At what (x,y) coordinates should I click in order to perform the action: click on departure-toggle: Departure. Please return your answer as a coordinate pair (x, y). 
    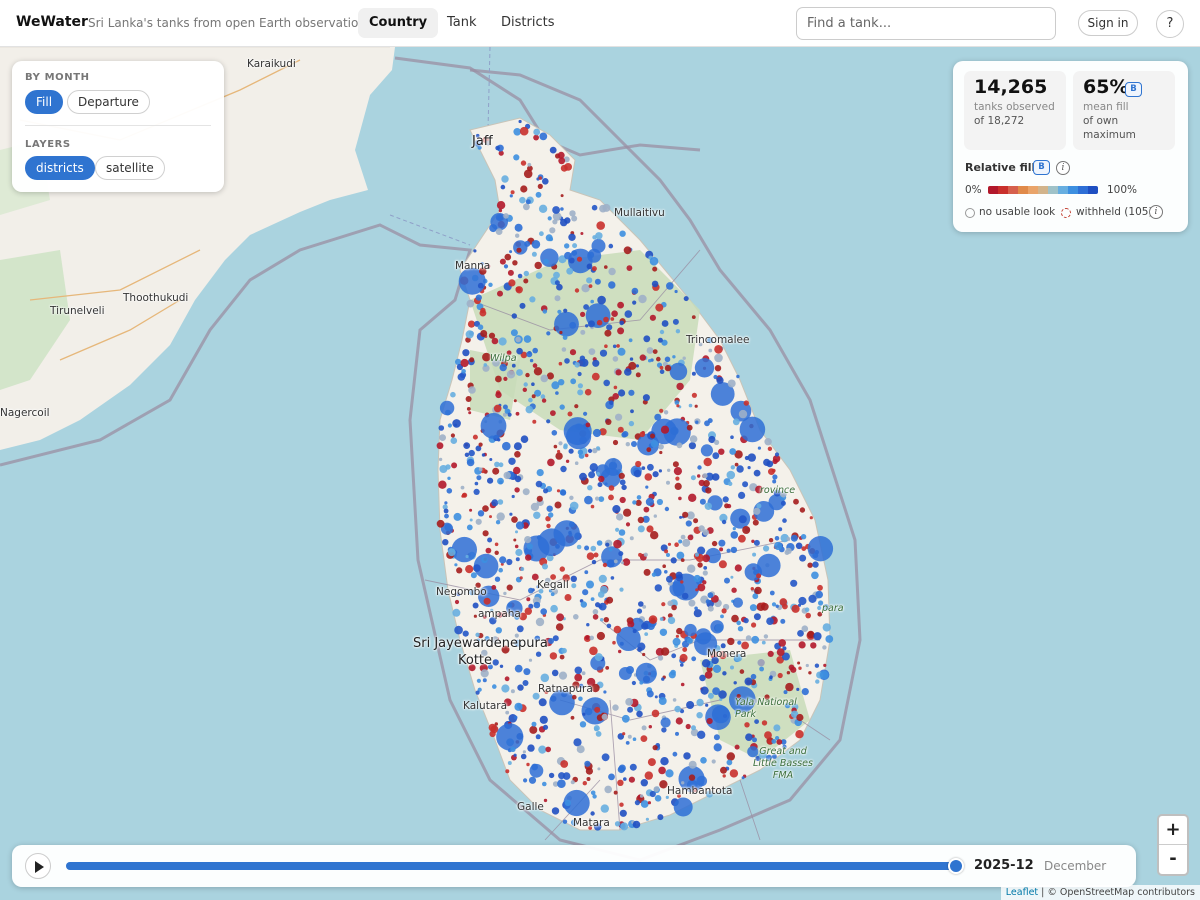
    Looking at the image, I should click on (108, 102).